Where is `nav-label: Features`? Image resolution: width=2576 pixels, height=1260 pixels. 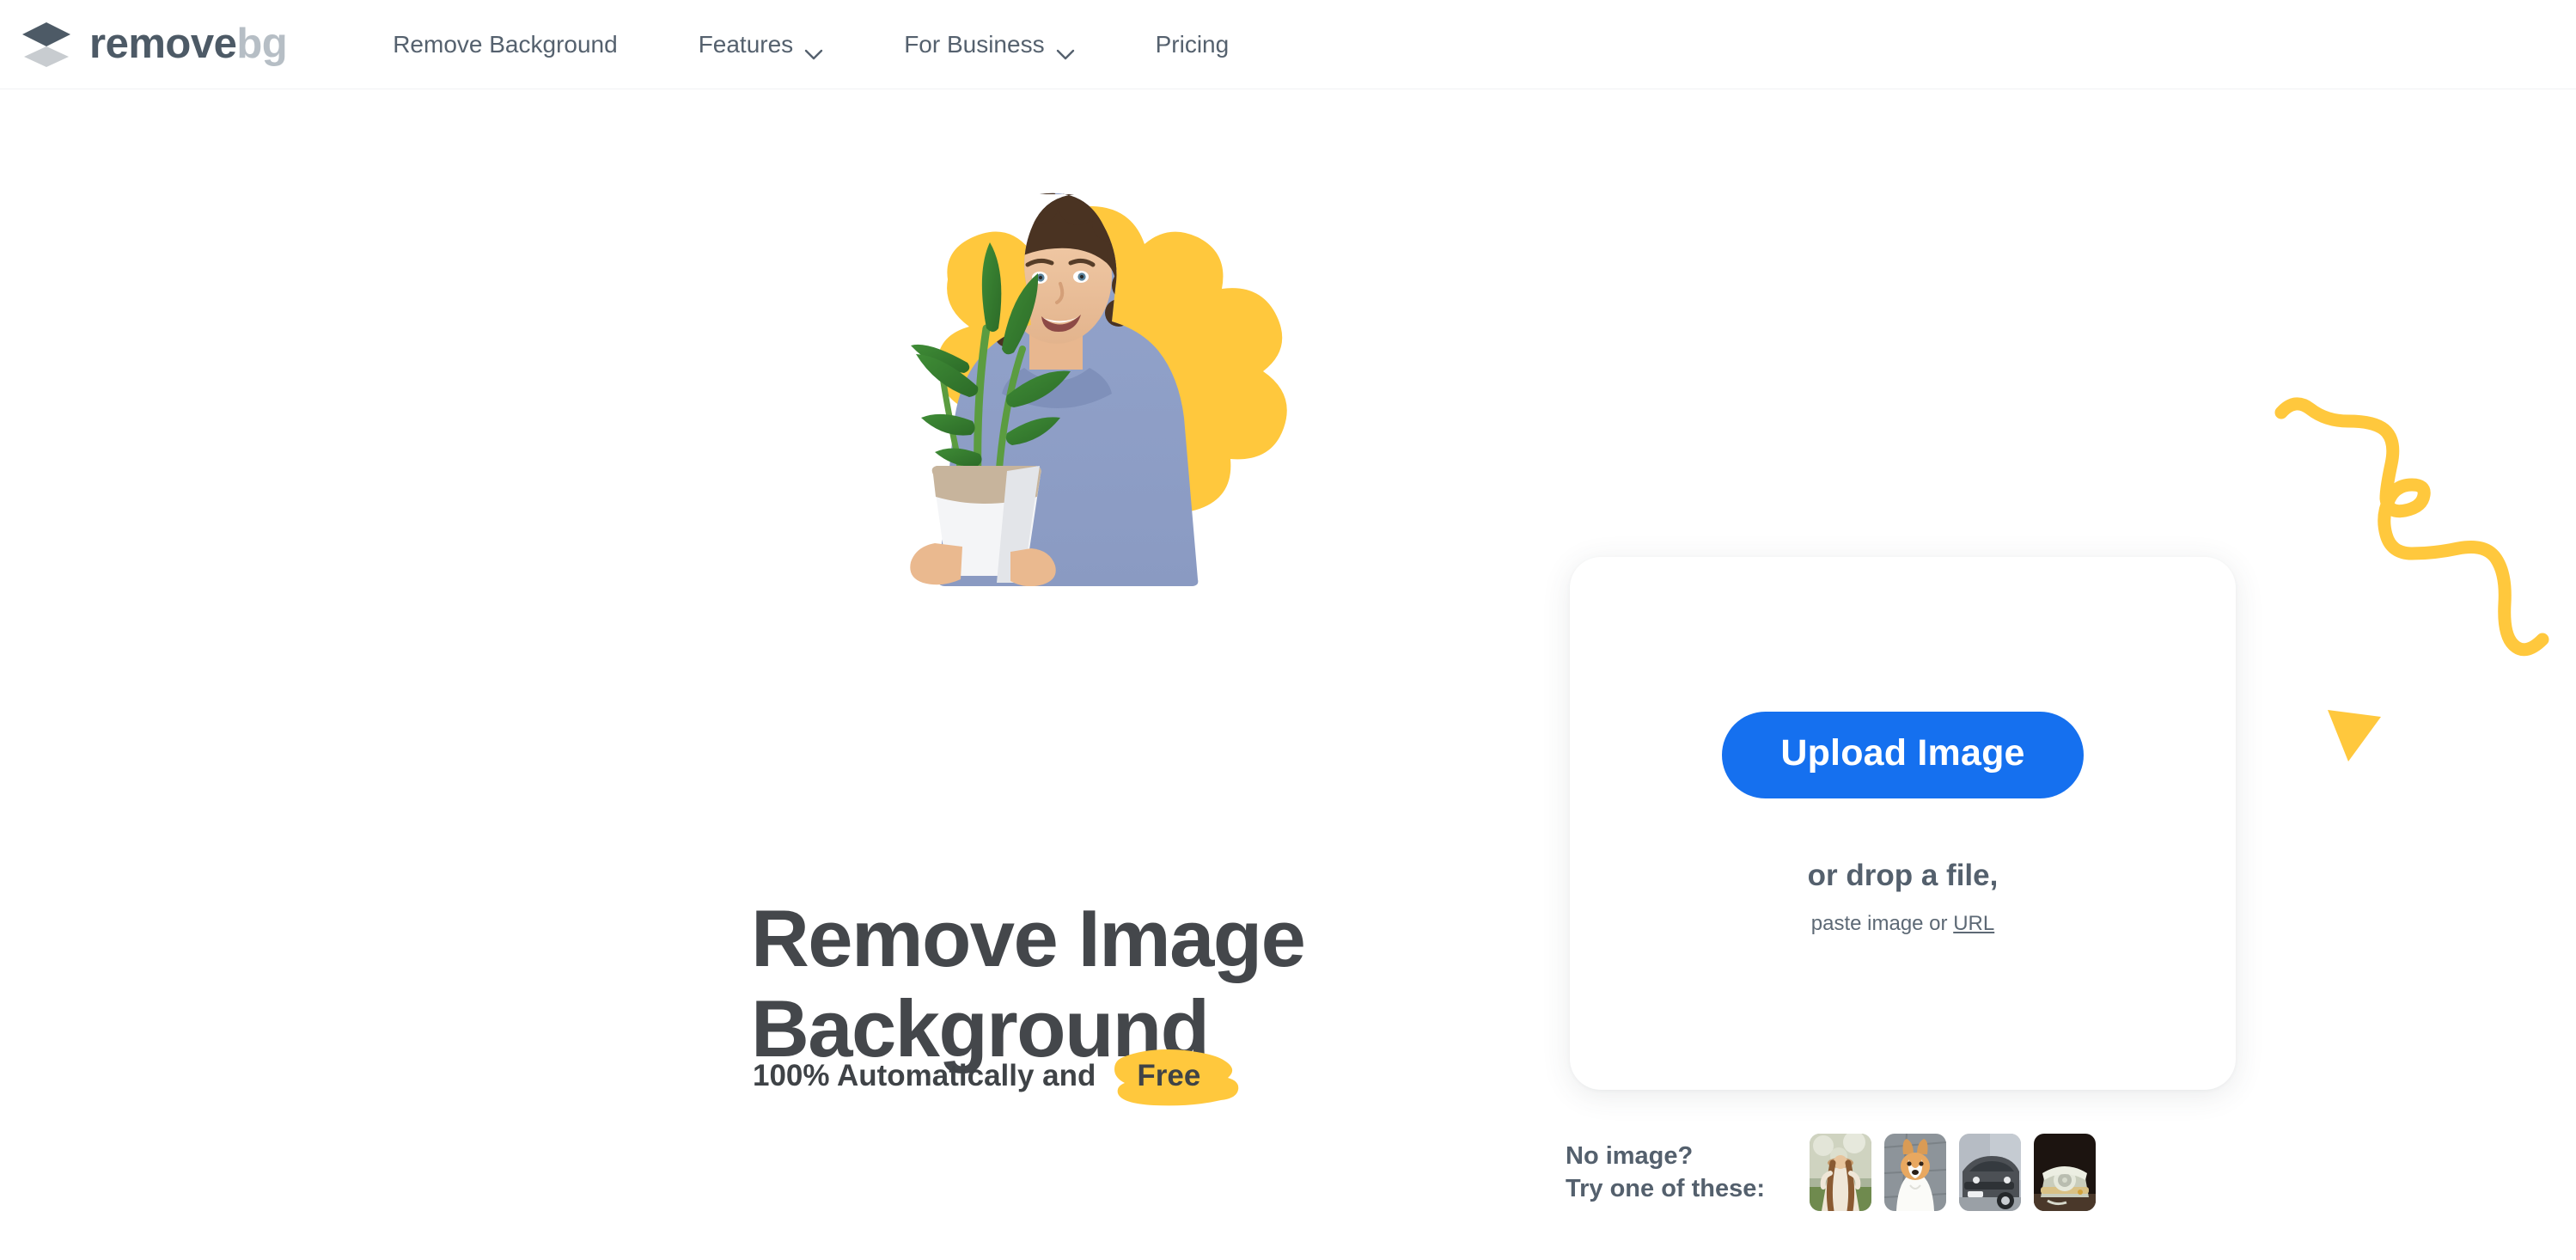
nav-label: Features is located at coordinates (746, 44).